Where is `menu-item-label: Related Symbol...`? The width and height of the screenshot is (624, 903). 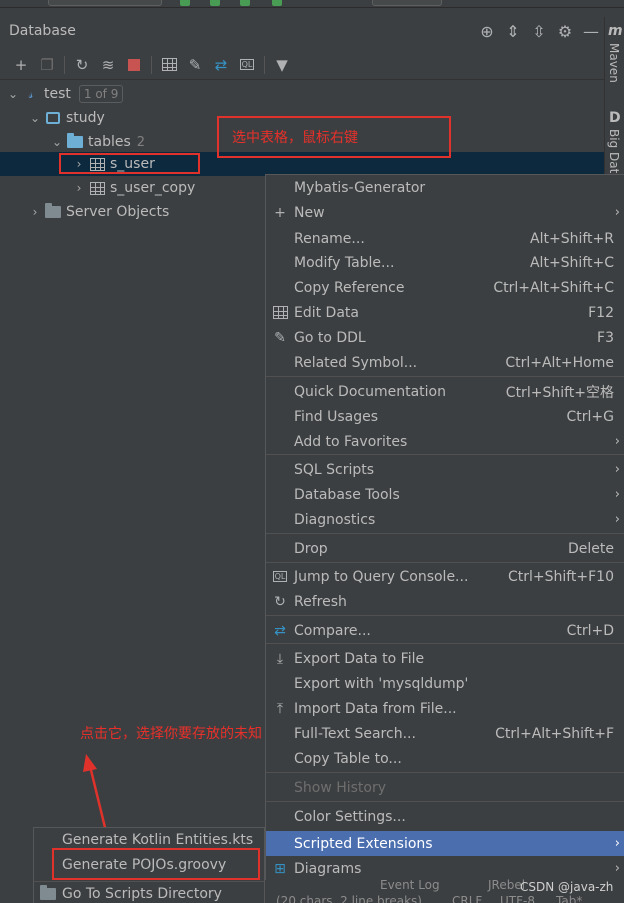 menu-item-label: Related Symbol... is located at coordinates (356, 362).